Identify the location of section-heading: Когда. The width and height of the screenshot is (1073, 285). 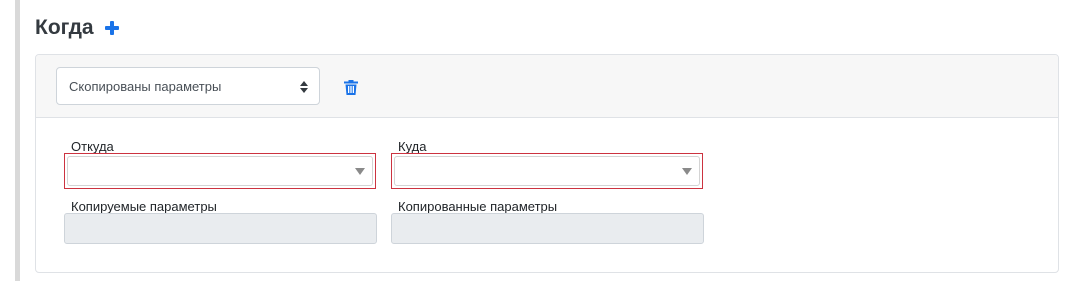
(77, 28).